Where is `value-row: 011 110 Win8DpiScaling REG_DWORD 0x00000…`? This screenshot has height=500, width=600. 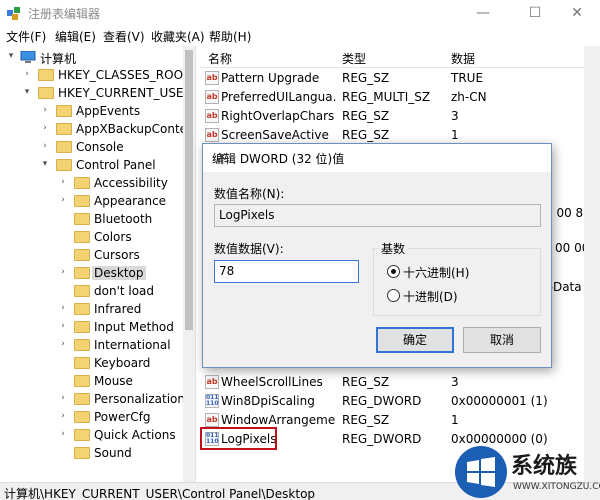
value-row: 011 110 Win8DpiScaling REG_DWORD 0x00000… is located at coordinates (400, 401).